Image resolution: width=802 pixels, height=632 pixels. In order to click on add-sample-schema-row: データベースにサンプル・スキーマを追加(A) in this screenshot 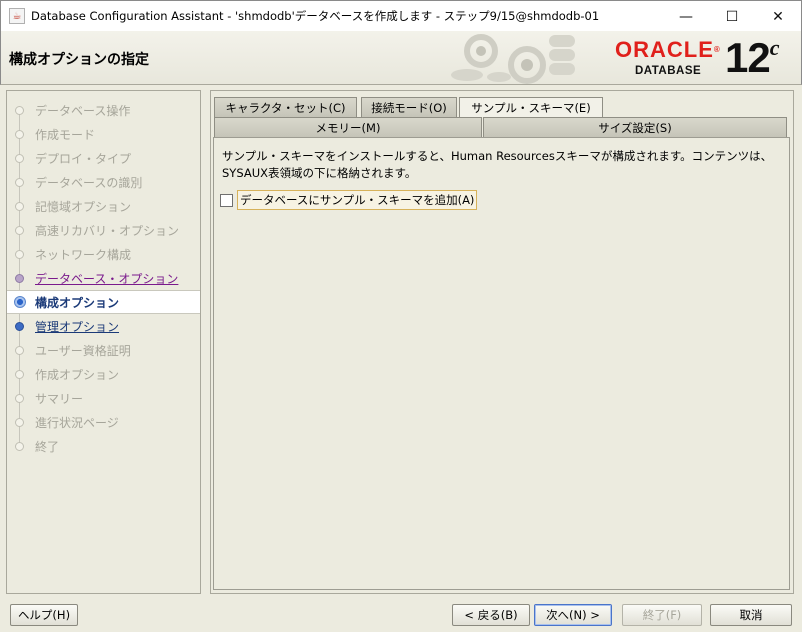, I will do `click(349, 200)`.